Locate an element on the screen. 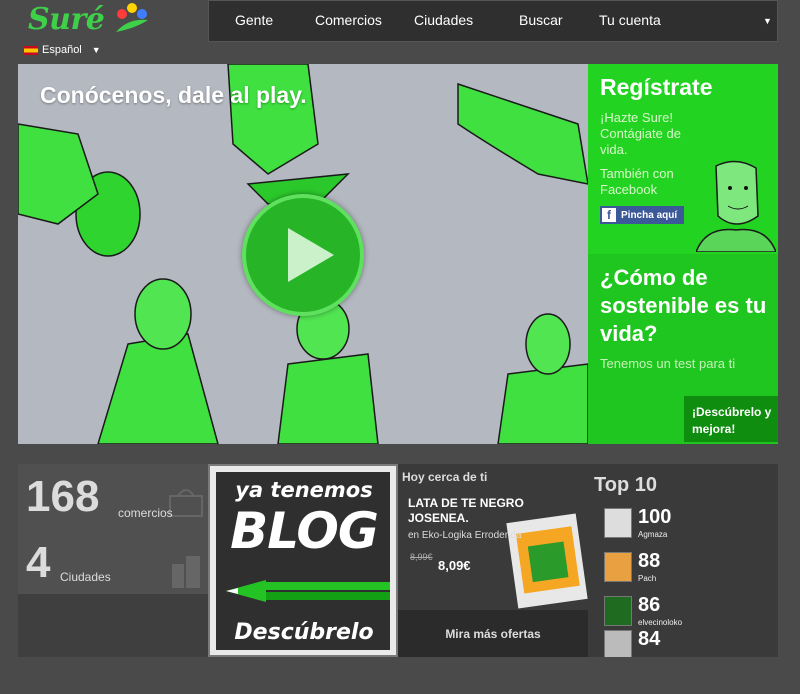 This screenshot has height=694, width=800. cities-label: Ciudades is located at coordinates (85, 577).